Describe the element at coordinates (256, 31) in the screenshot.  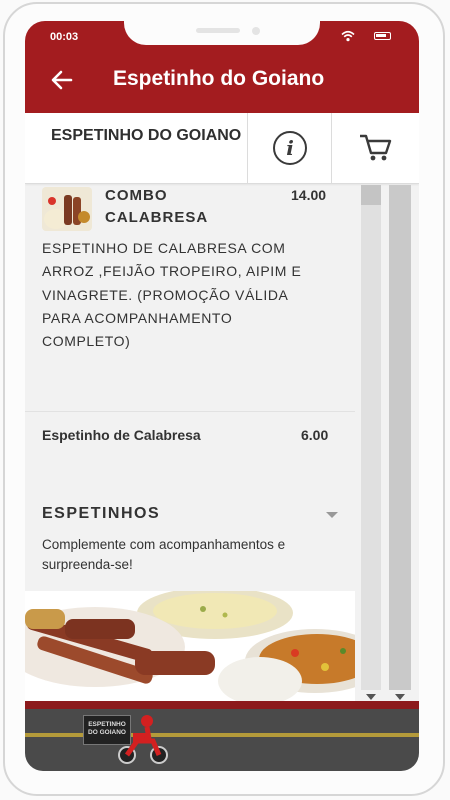
I see `camera-dot` at that location.